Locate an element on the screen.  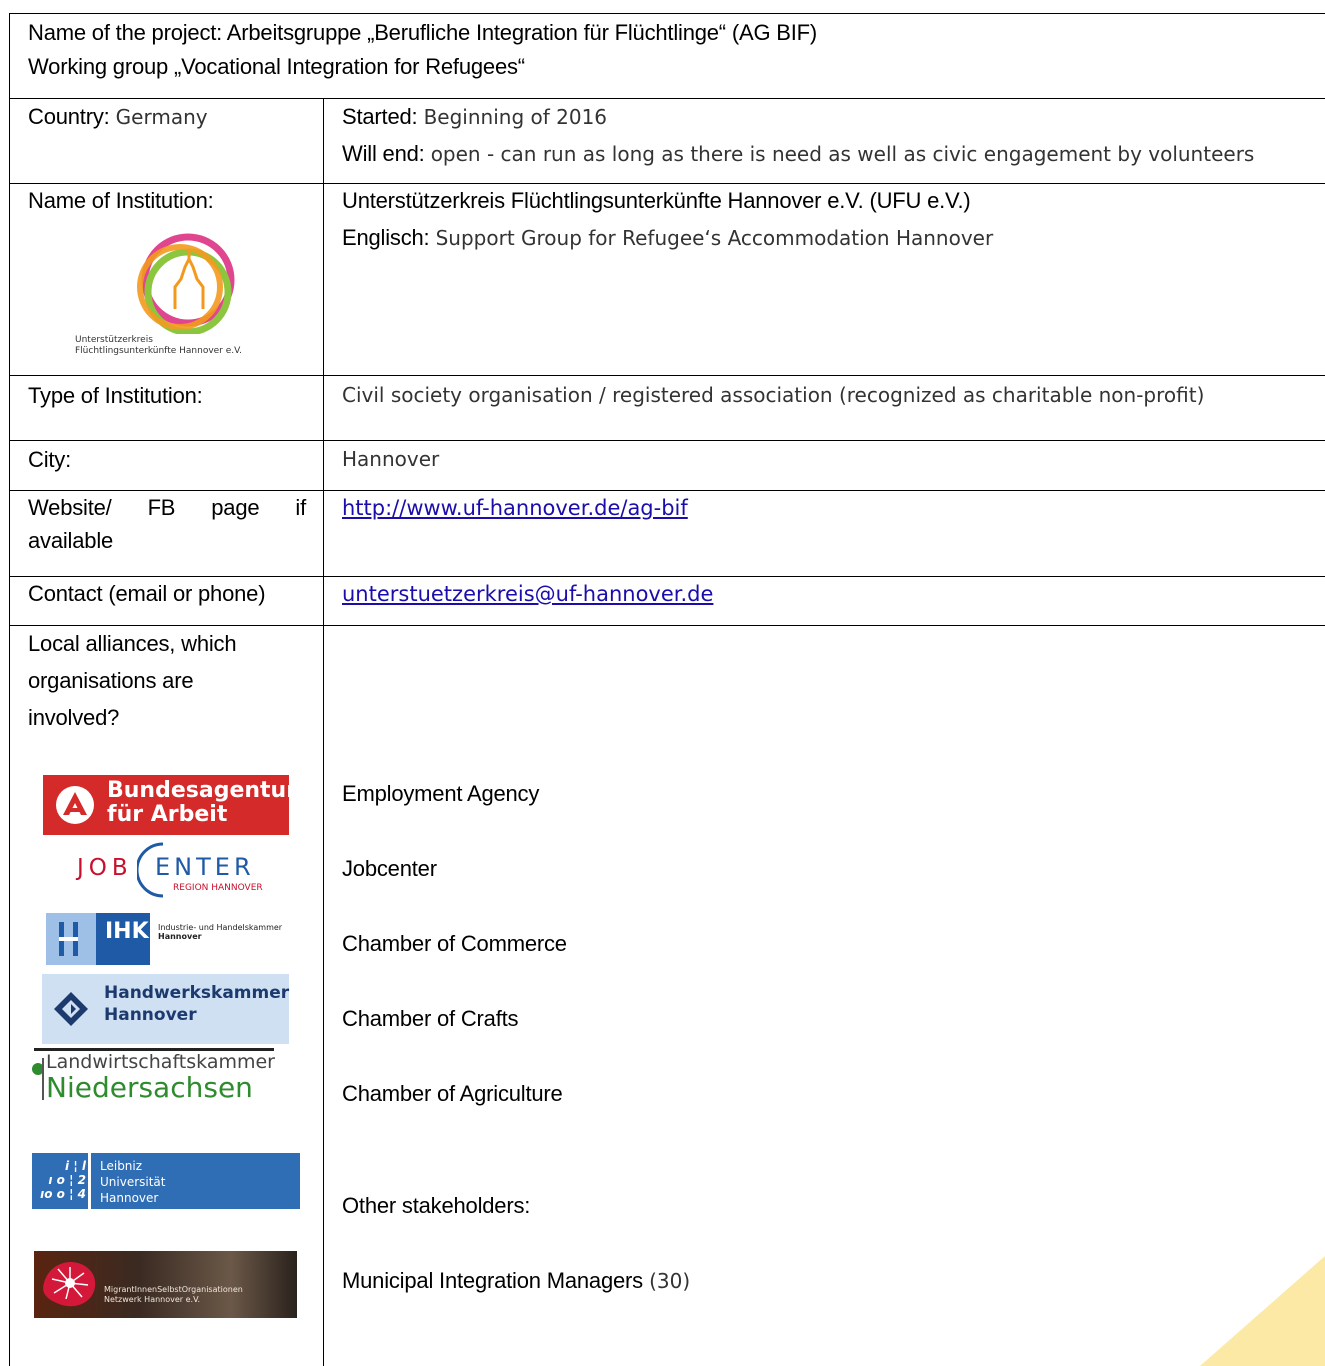
leibniz-text-1: Leibniz is located at coordinates (121, 1166).